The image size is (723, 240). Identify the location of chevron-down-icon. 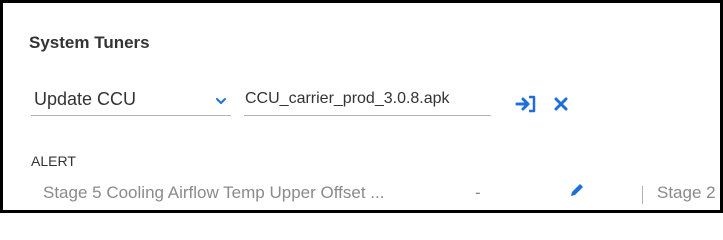
(221, 101).